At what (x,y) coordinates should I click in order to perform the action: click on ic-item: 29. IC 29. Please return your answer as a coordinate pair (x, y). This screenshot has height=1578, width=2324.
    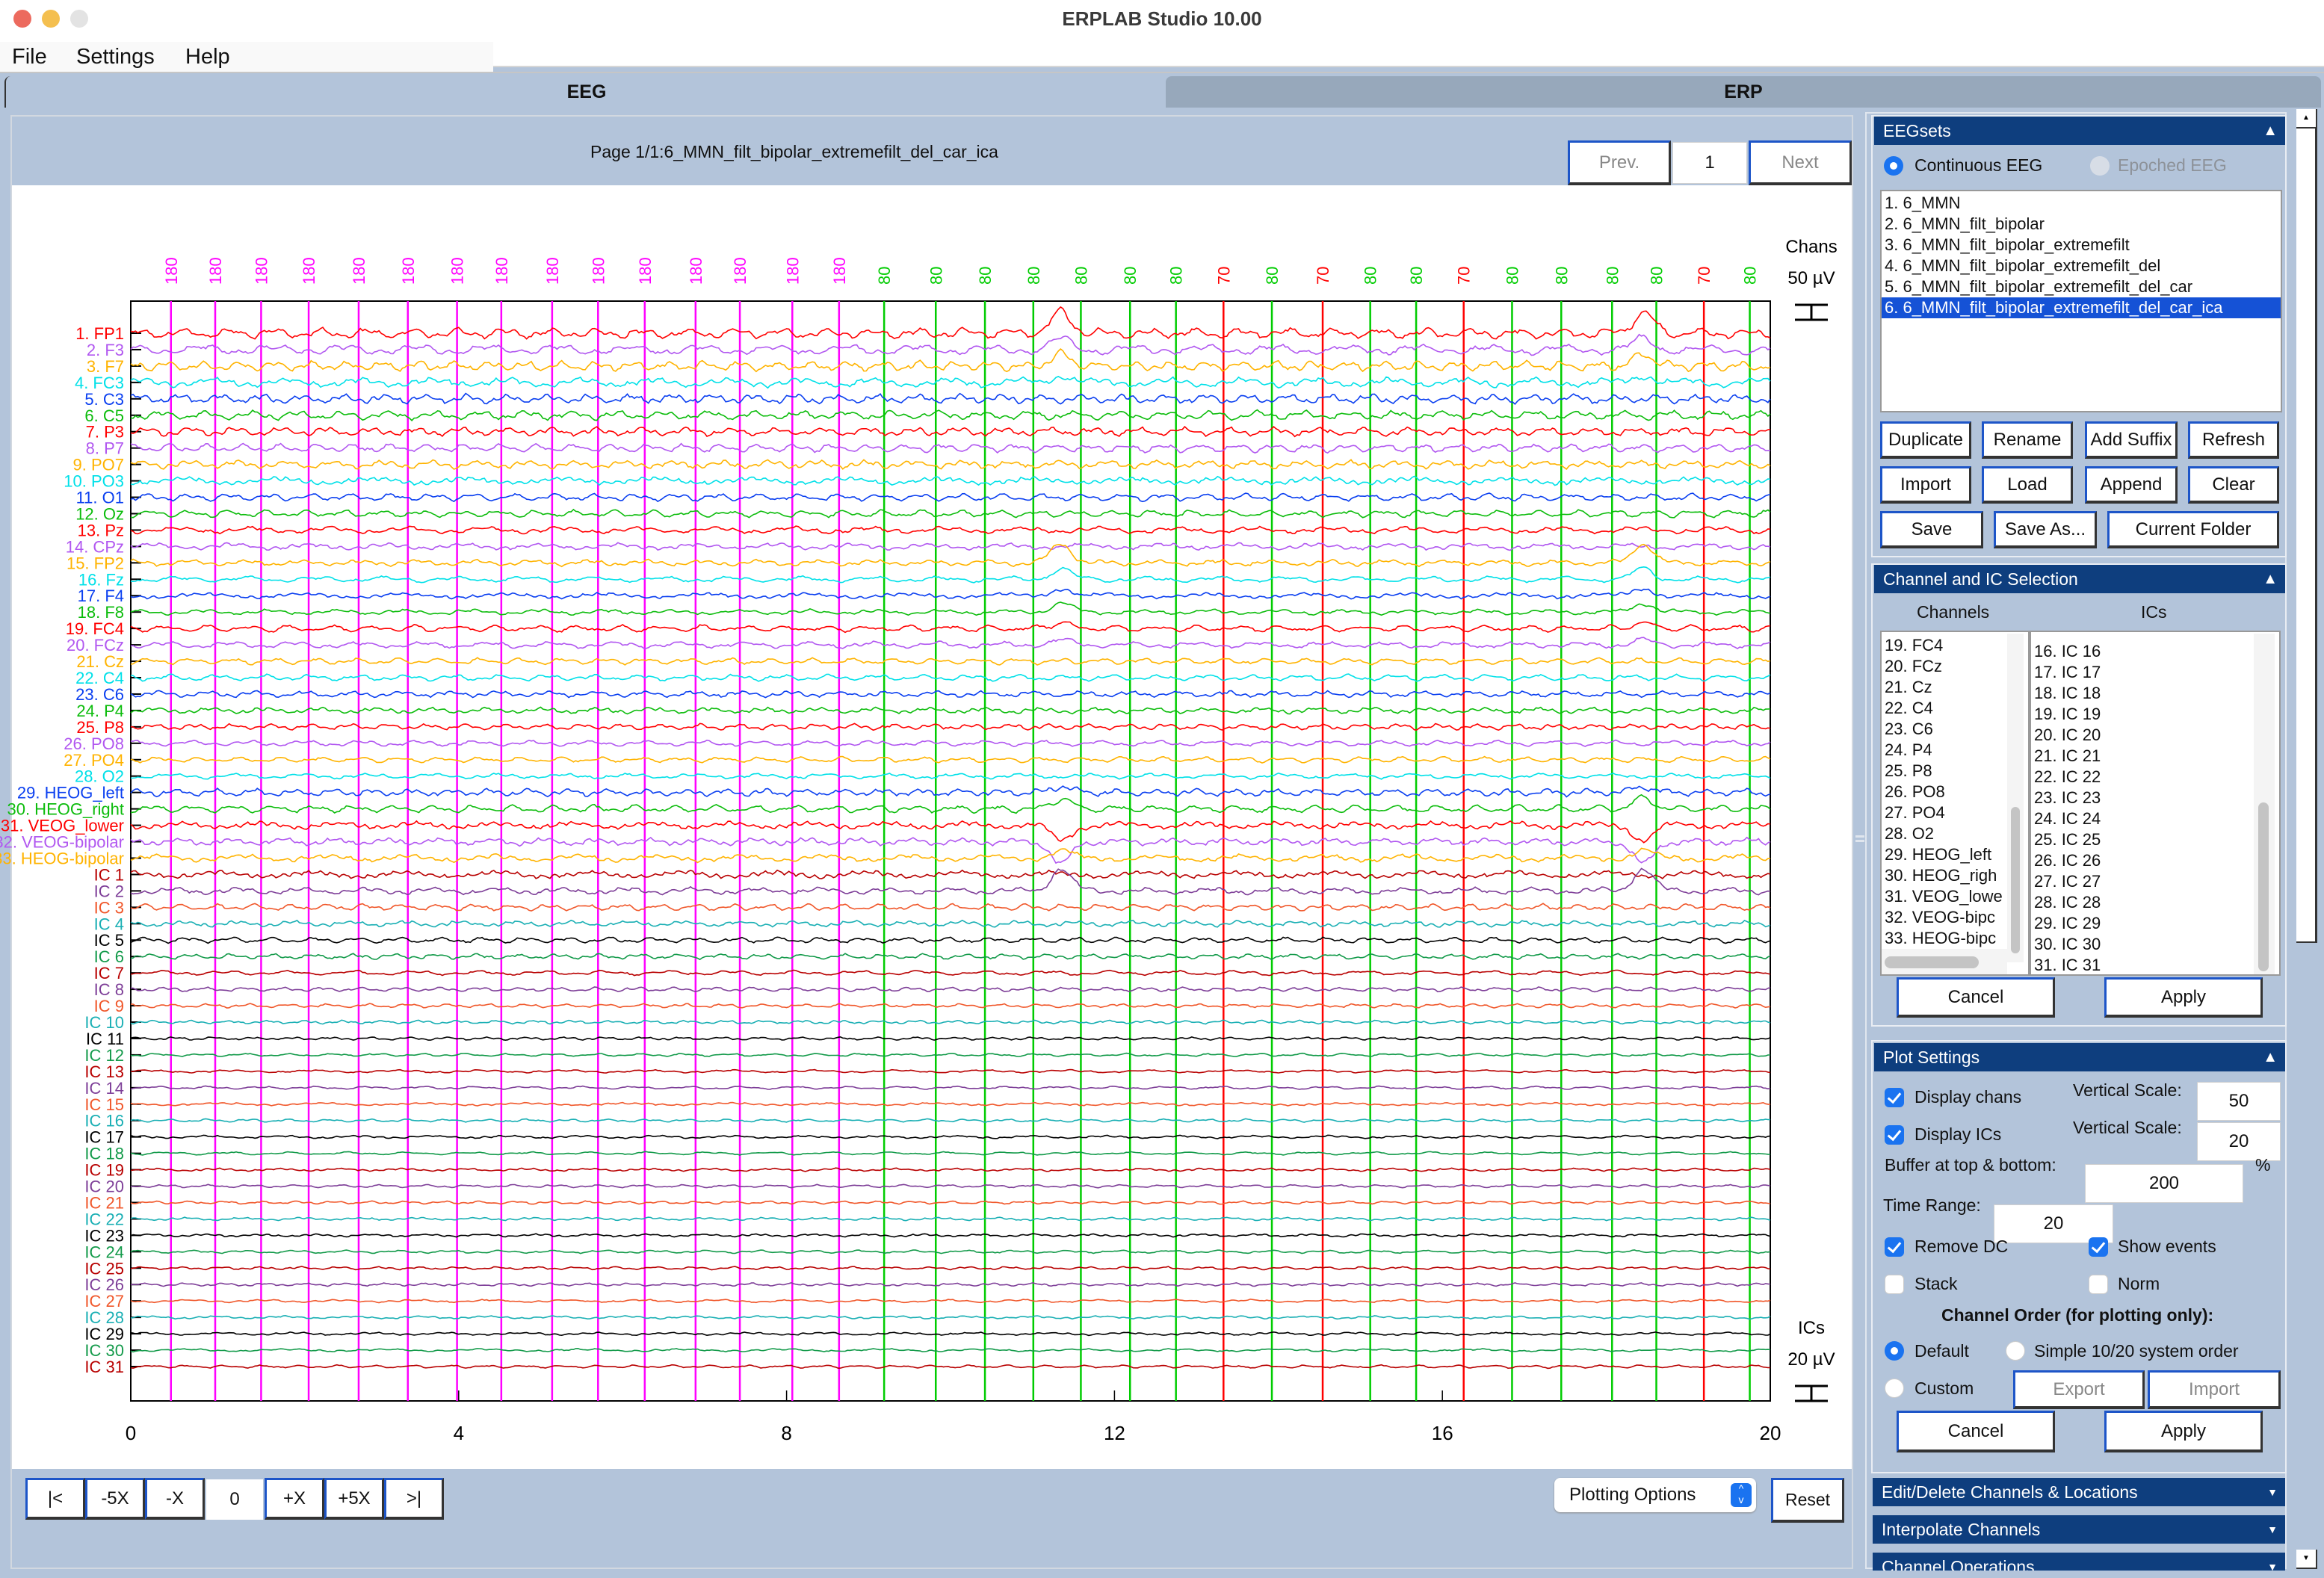
    Looking at the image, I should click on (2155, 923).